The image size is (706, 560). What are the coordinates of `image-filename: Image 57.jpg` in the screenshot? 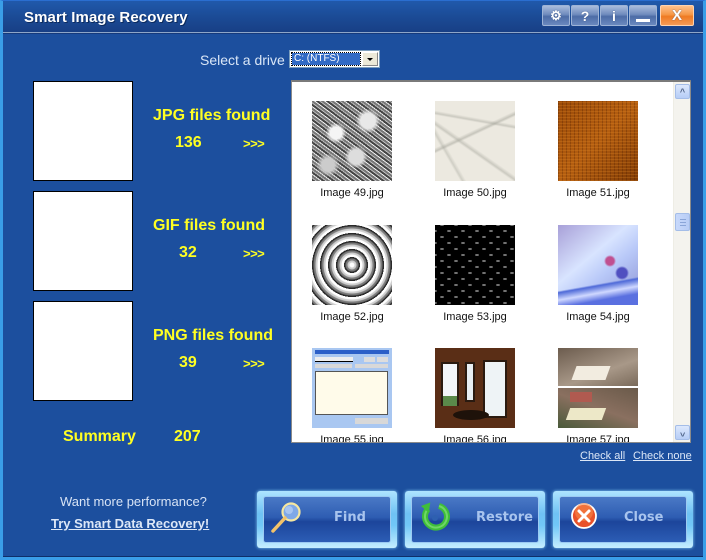 It's located at (598, 438).